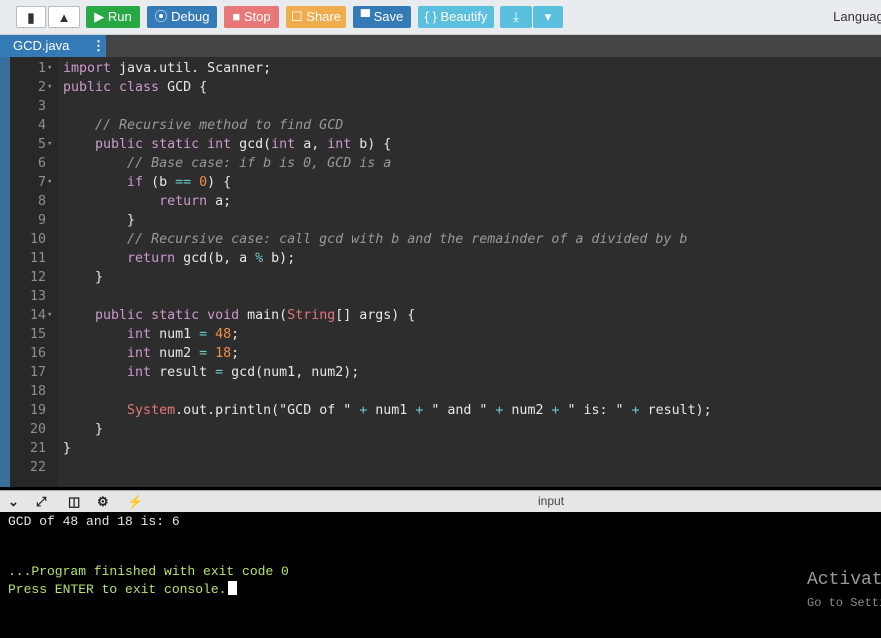 This screenshot has width=881, height=638. What do you see at coordinates (41, 182) in the screenshot?
I see `line-number: 7` at bounding box center [41, 182].